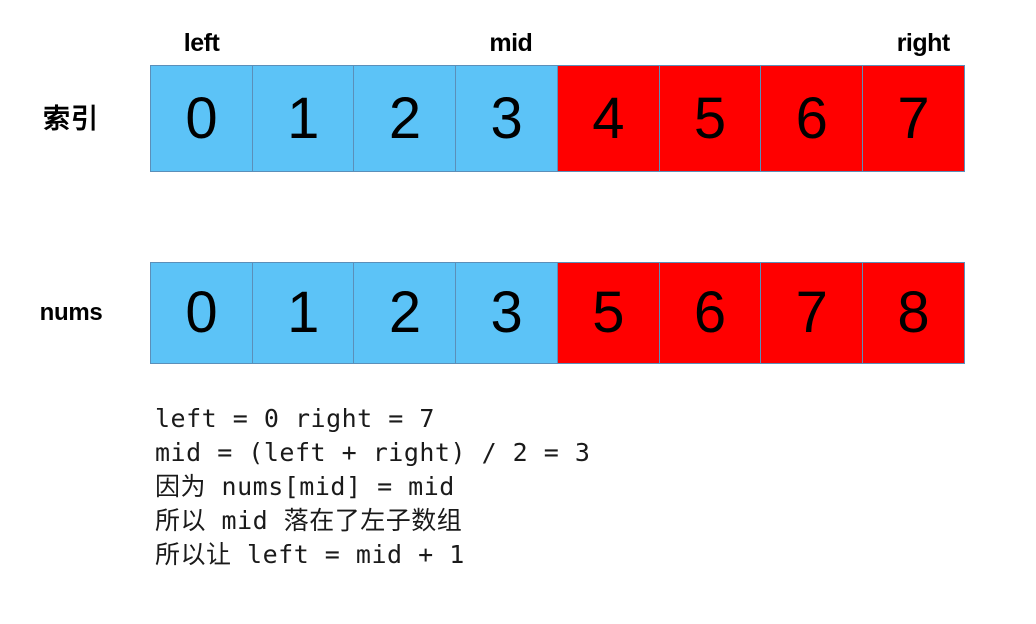 The width and height of the screenshot is (1036, 624). I want to click on cell-index-row-2: 2, so click(405, 118).